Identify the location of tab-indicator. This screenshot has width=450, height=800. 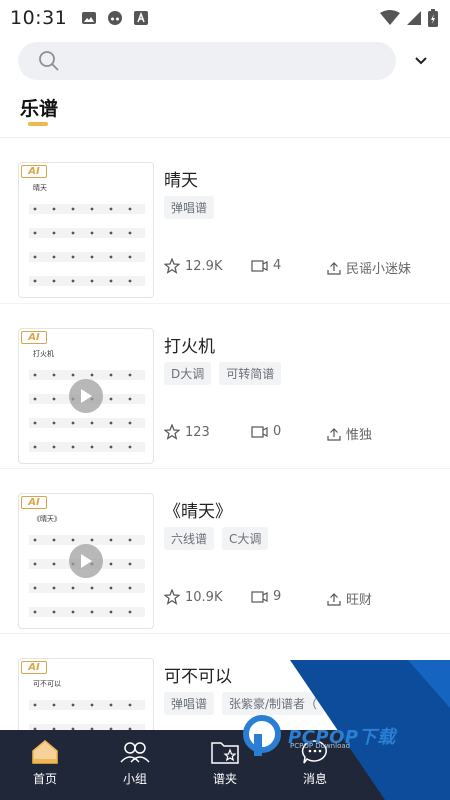
(38, 124).